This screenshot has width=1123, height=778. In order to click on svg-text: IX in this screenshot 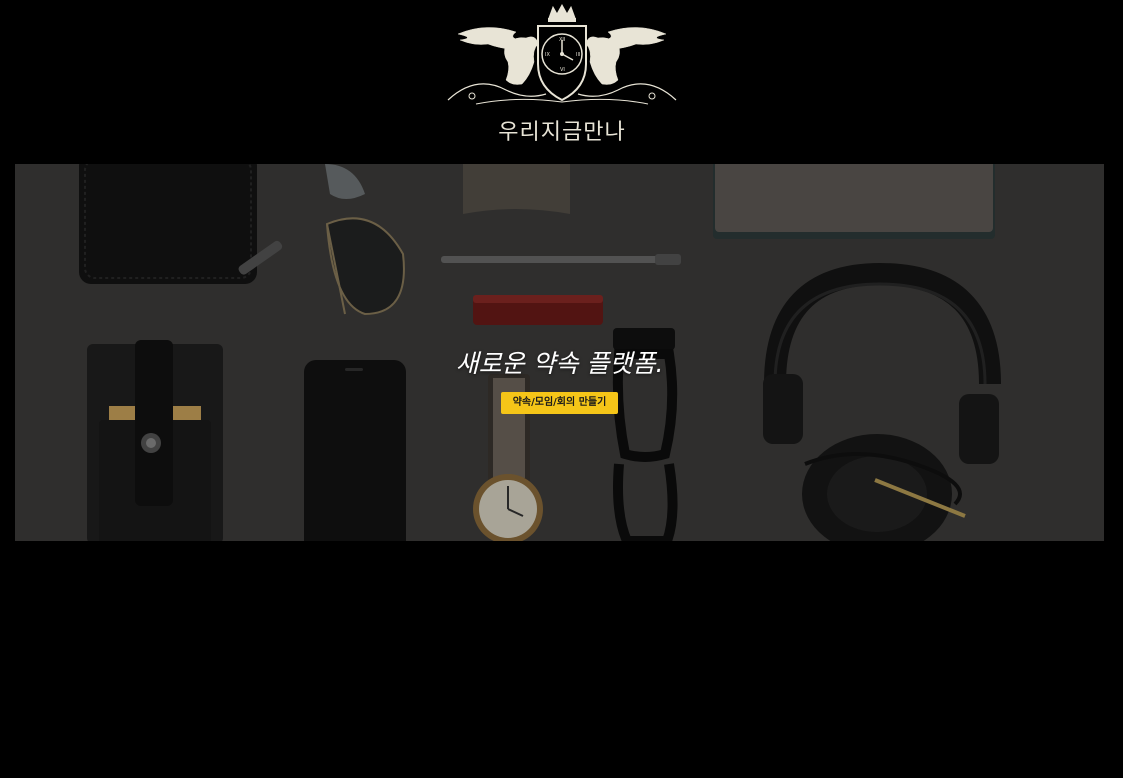, I will do `click(547, 55)`.